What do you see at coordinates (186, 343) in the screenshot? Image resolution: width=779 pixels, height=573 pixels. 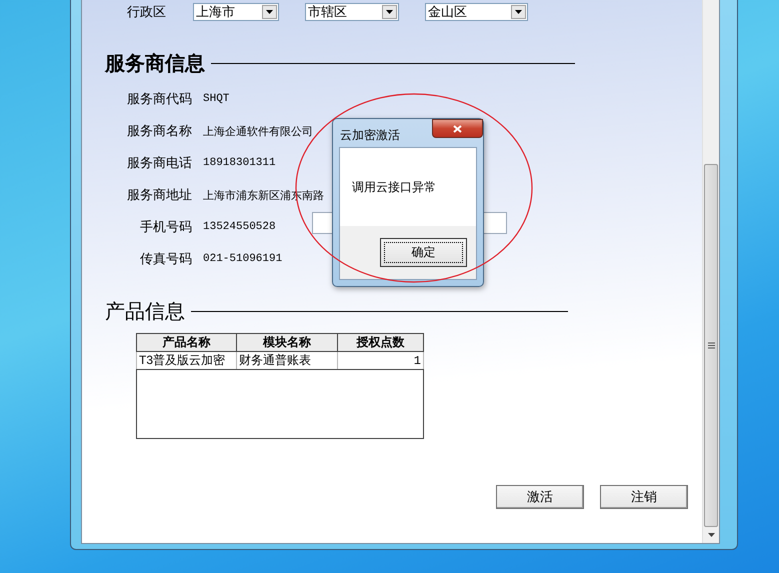 I see `column-header: 产品名称` at bounding box center [186, 343].